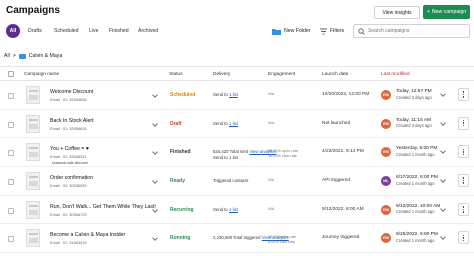 Image resolution: width=474 pixels, height=256 pixels. Describe the element at coordinates (294, 31) in the screenshot. I see `new-folder-button: New Folder` at that location.